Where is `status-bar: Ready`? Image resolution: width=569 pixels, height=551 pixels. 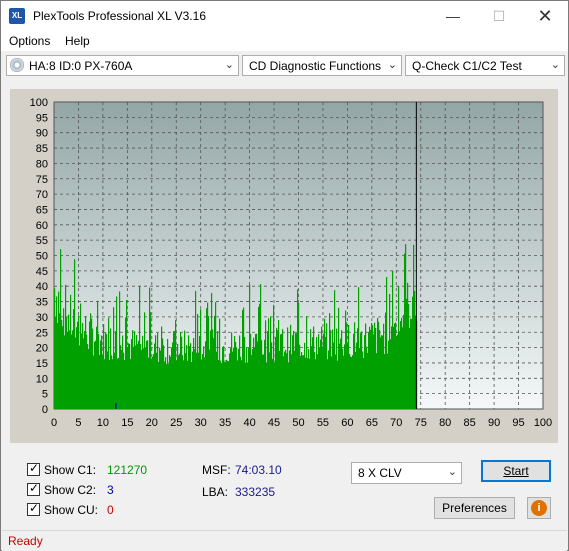
status-bar: Ready is located at coordinates (284, 540).